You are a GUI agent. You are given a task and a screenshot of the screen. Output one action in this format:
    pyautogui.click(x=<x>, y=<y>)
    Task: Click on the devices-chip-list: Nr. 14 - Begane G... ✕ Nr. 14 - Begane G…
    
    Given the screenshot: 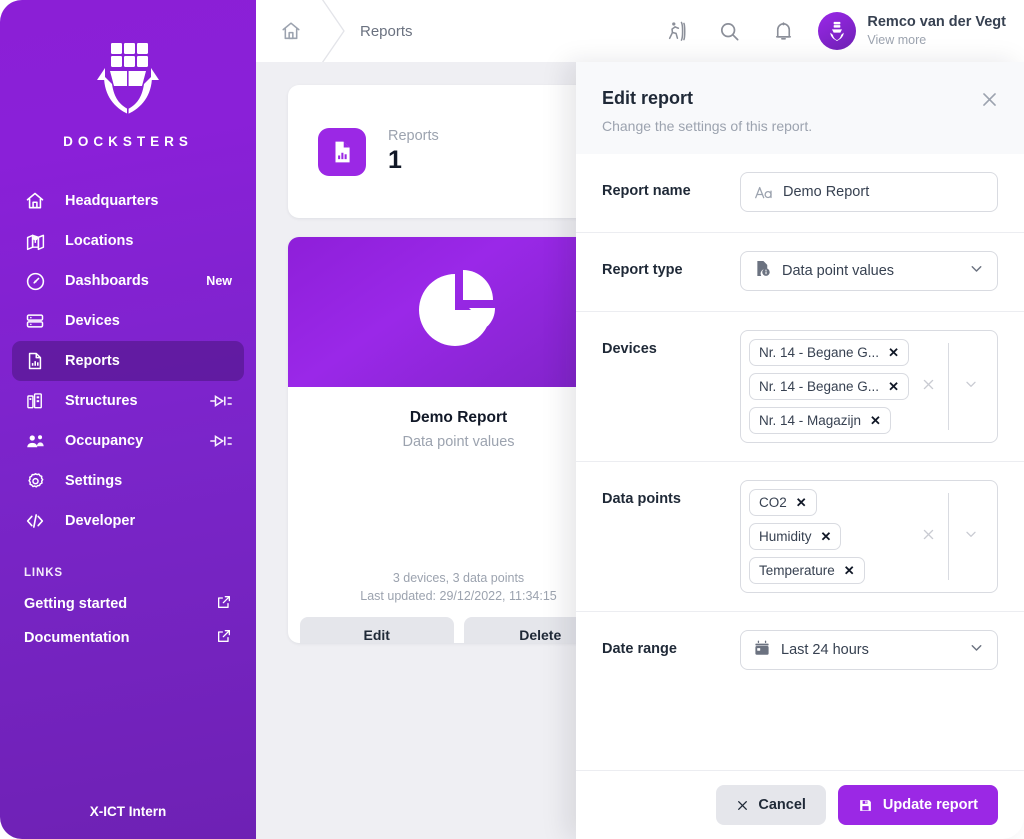 What is the action you would take?
    pyautogui.click(x=829, y=386)
    